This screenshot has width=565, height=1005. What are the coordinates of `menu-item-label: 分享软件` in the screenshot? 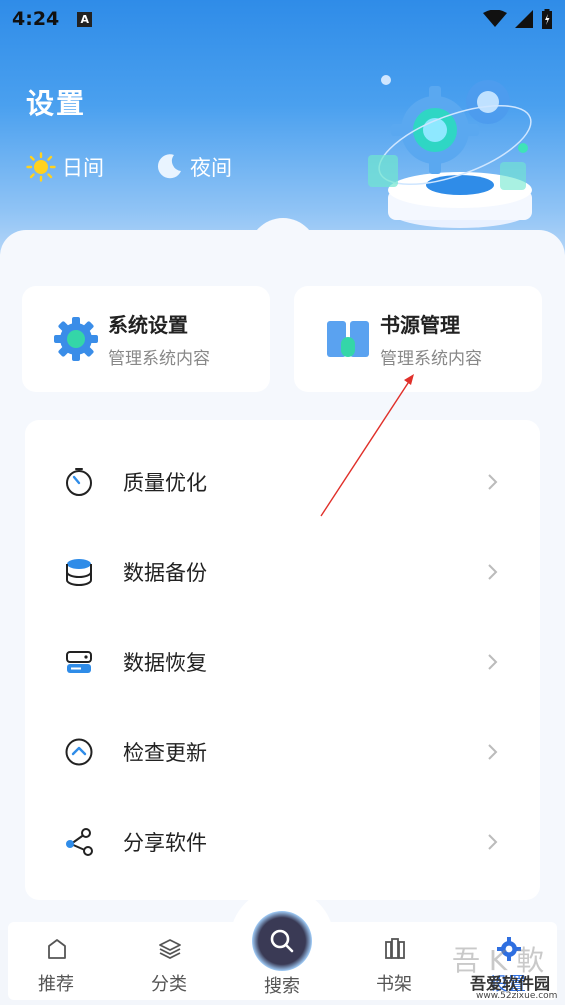 It's located at (165, 843).